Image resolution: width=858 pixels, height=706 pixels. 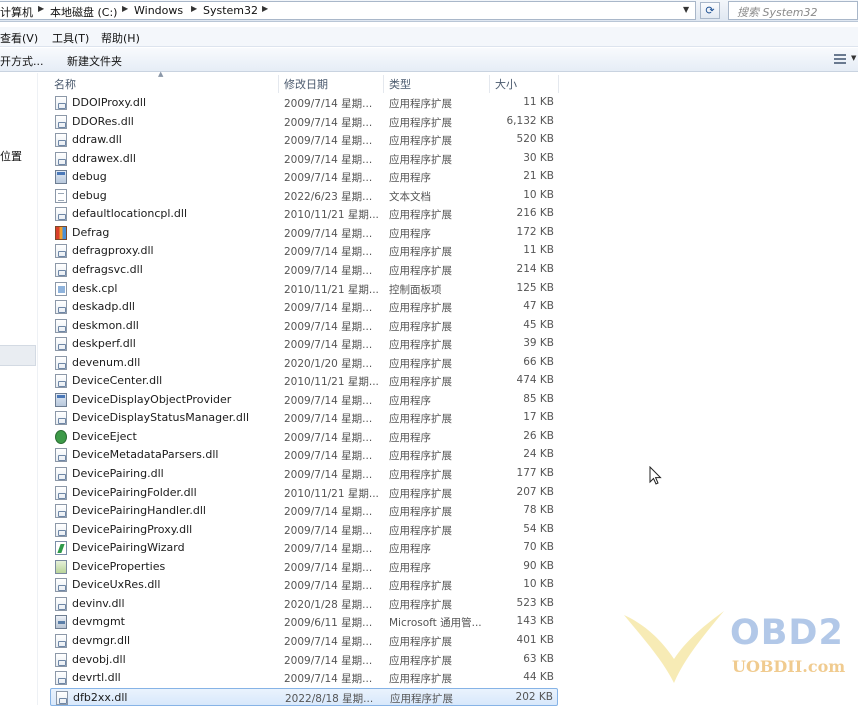 I want to click on file-row: DDOIProxy.dll 2009/7/14 星期... 应用程序扩展 11 KB, so click(x=304, y=103).